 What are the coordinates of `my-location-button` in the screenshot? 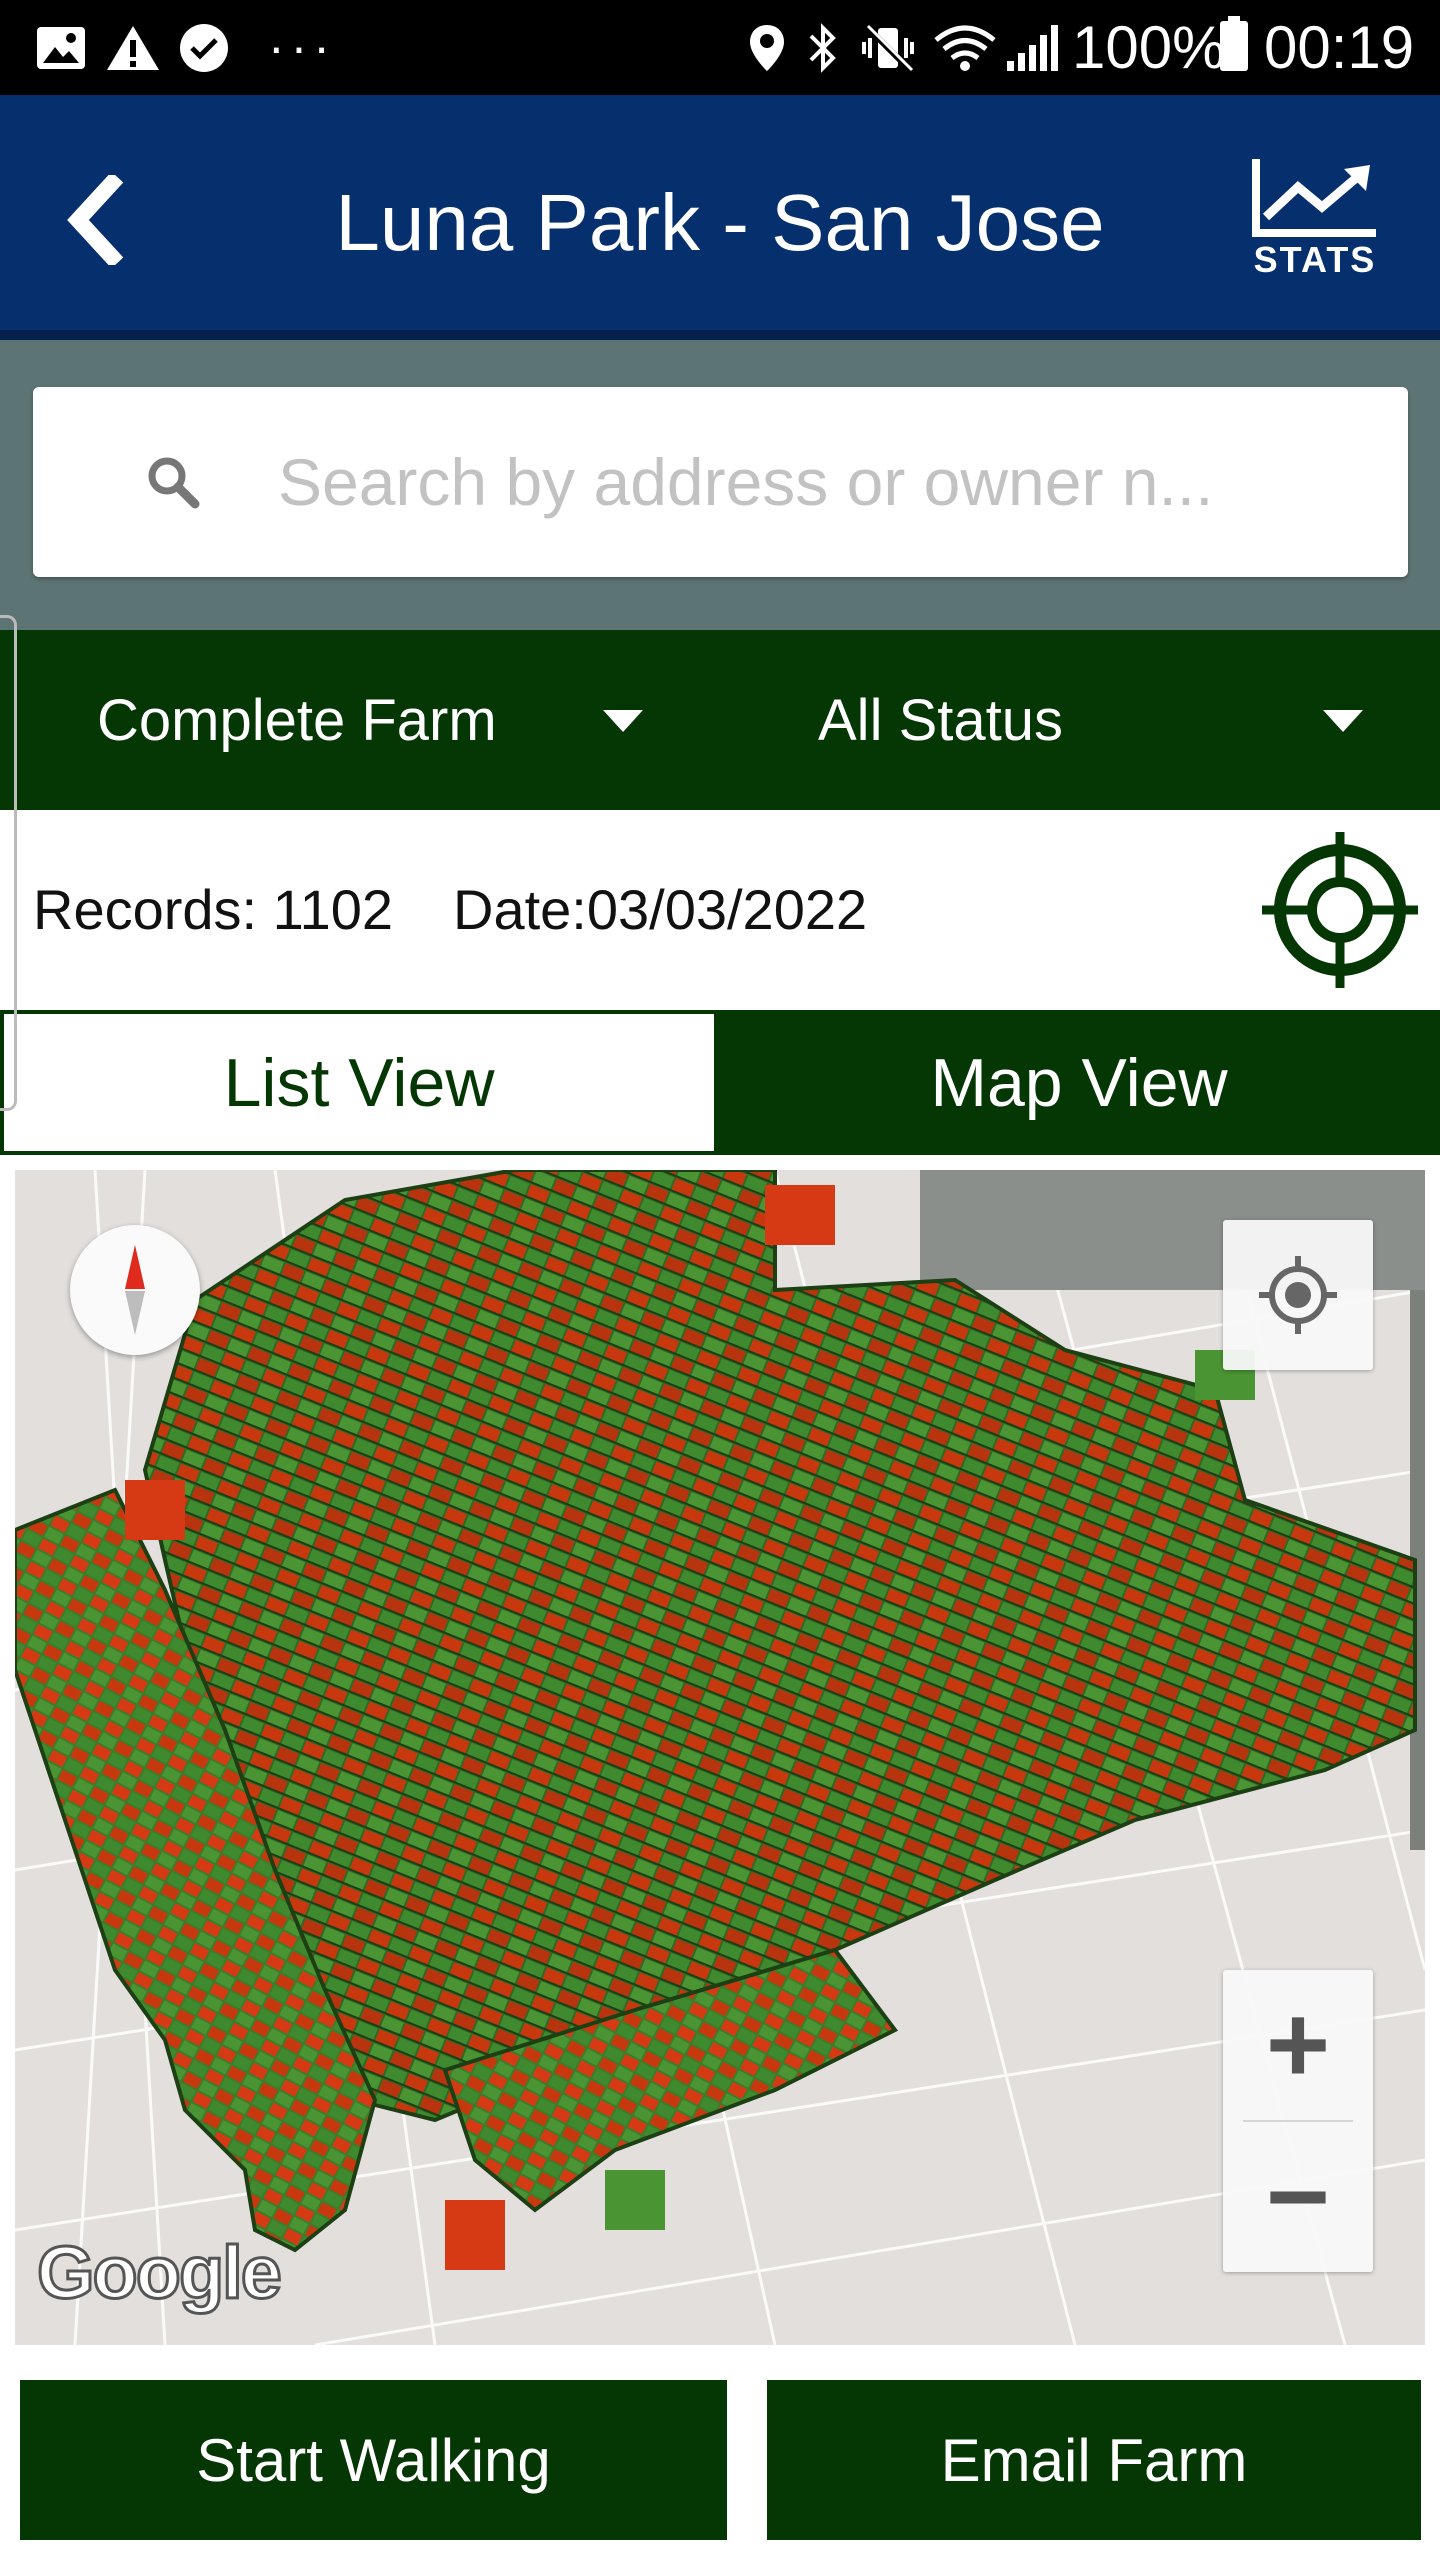 It's located at (1298, 1295).